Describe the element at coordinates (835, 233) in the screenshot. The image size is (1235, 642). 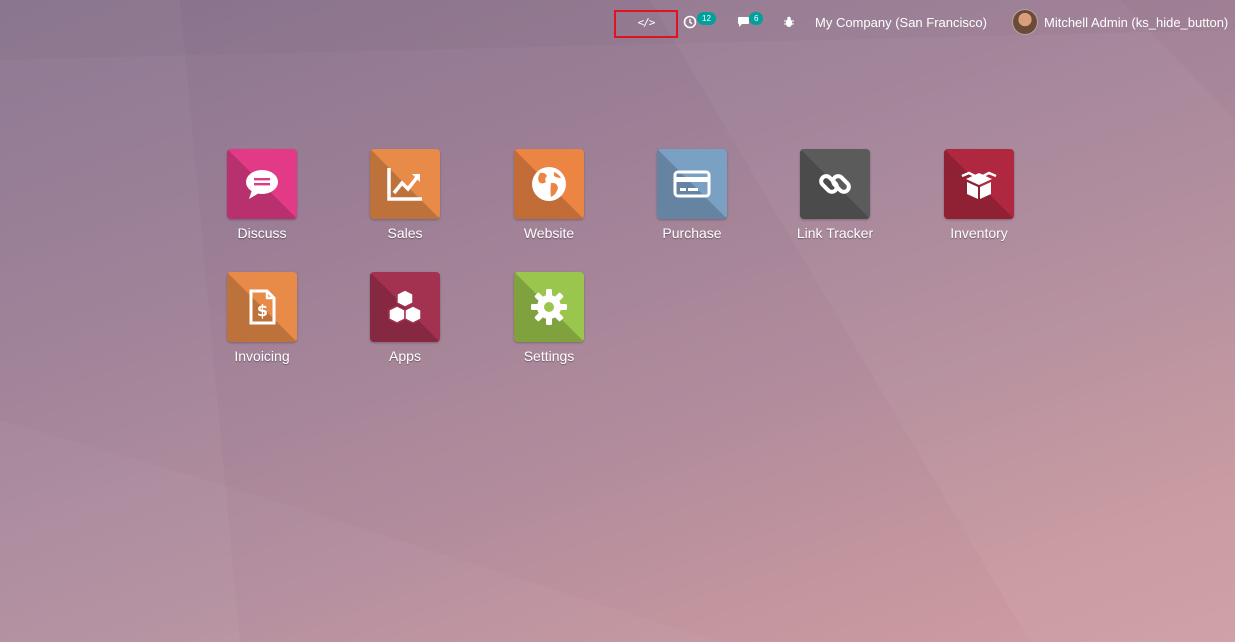
I see `app-label: Link Tracker` at that location.